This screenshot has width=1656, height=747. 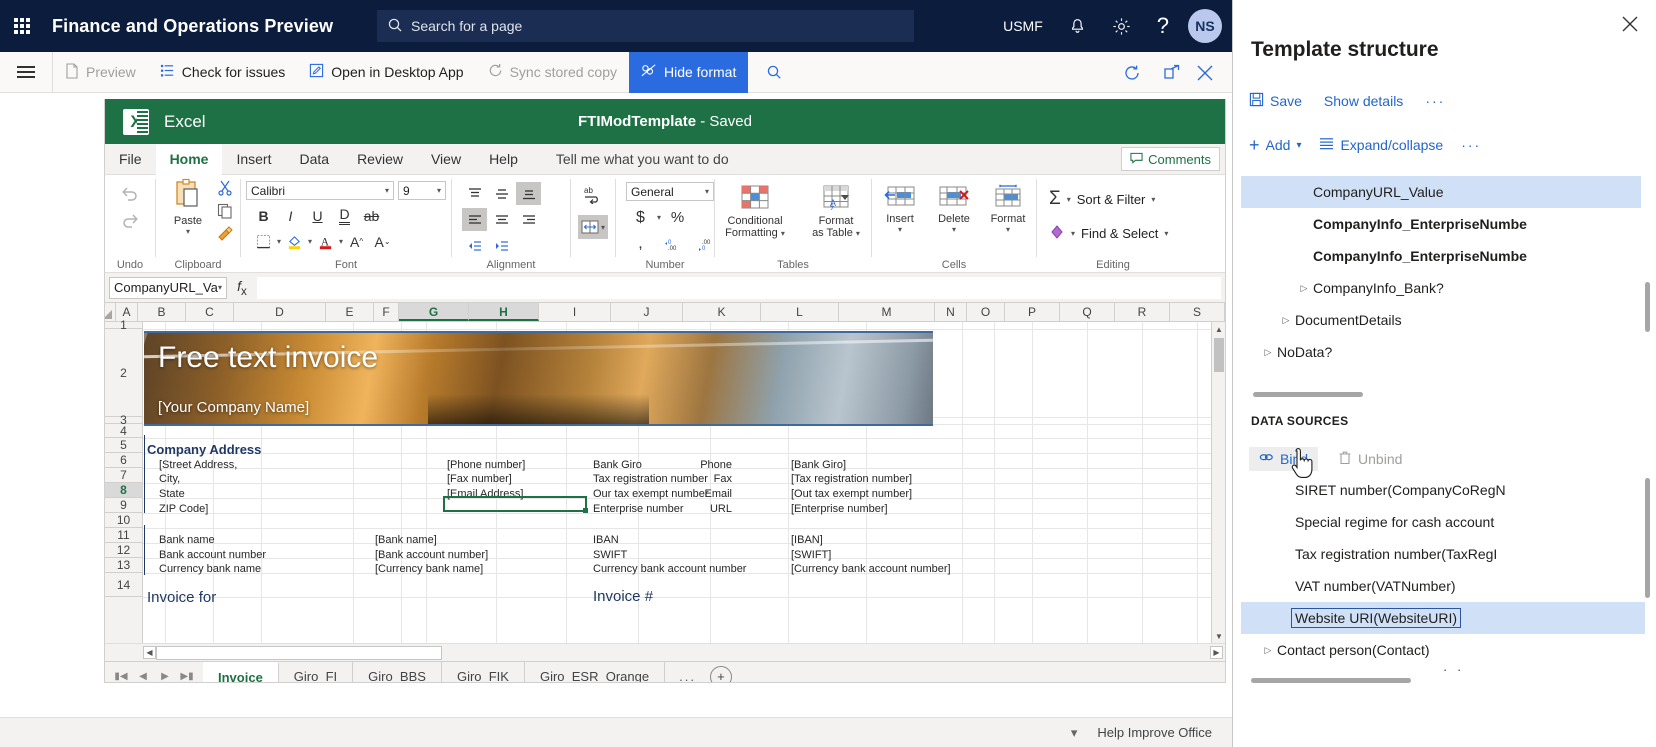 I want to click on status-chevron-icon: ▾, so click(x=1074, y=733).